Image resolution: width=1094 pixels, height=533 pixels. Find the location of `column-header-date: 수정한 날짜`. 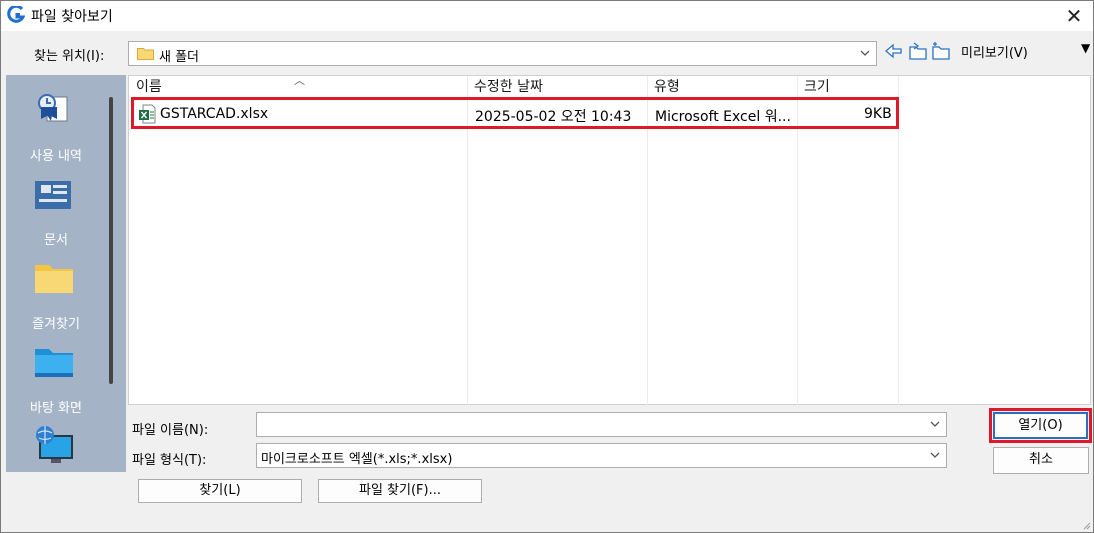

column-header-date: 수정한 날짜 is located at coordinates (505, 86).